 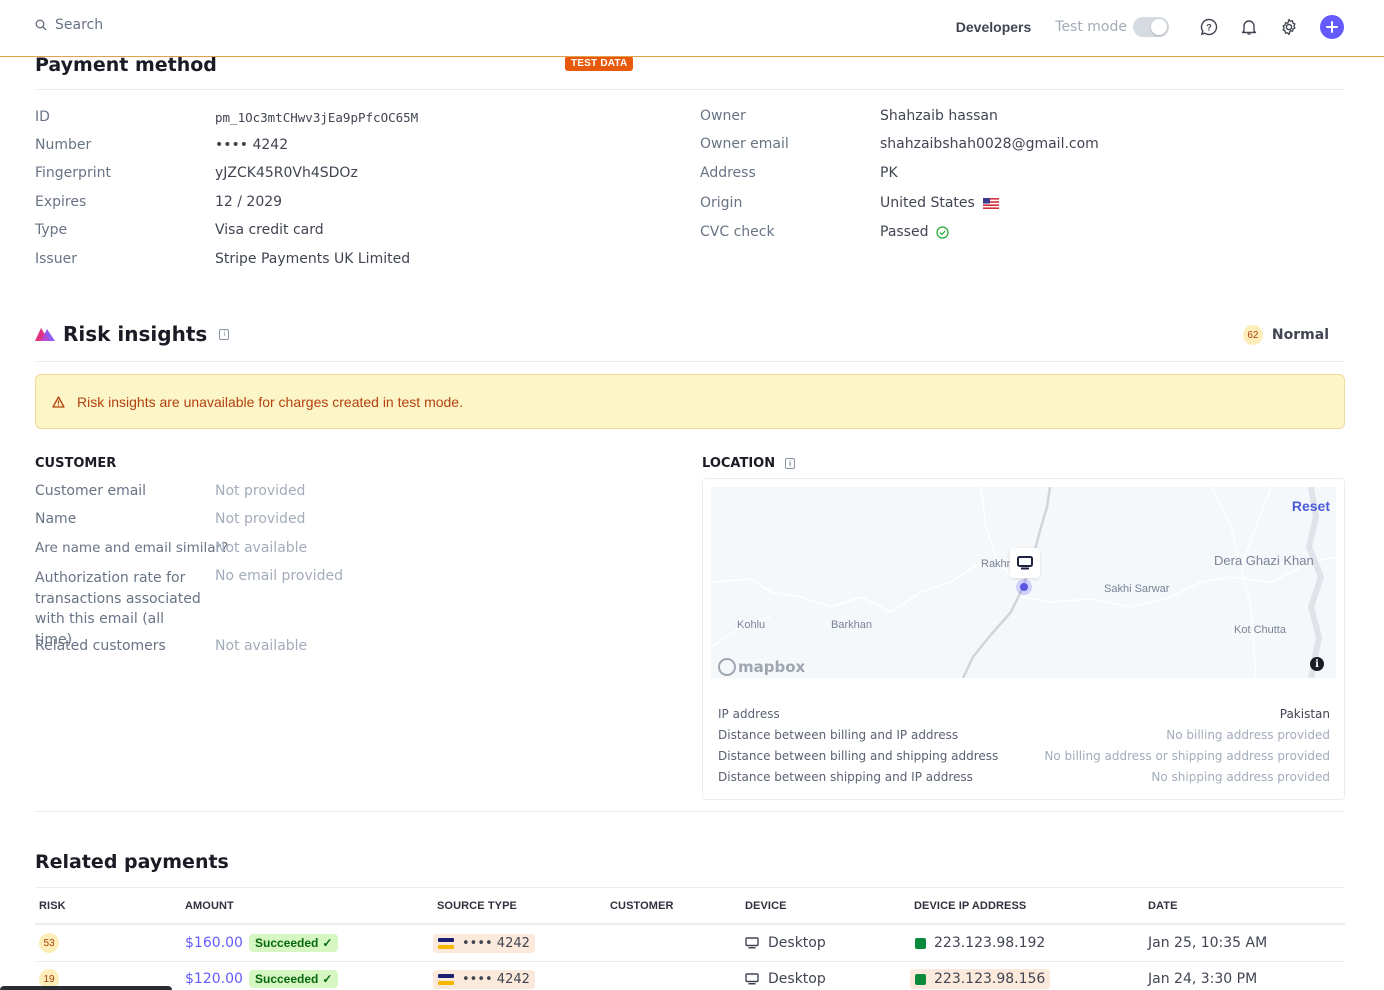 I want to click on column-header-amount: AMOUNT, so click(x=209, y=906).